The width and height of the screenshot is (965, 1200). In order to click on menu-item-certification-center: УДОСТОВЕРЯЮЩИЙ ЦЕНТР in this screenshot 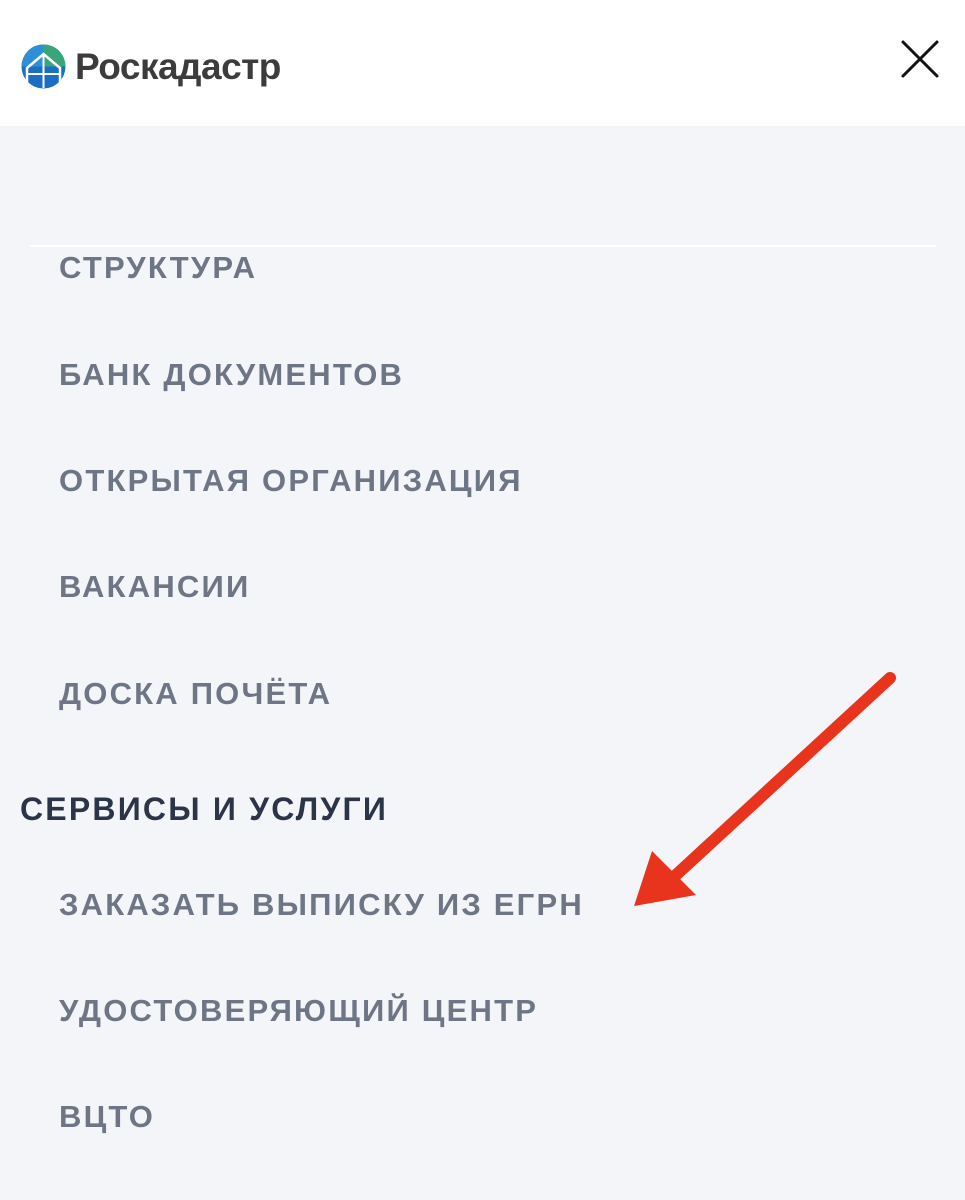, I will do `click(298, 1011)`.